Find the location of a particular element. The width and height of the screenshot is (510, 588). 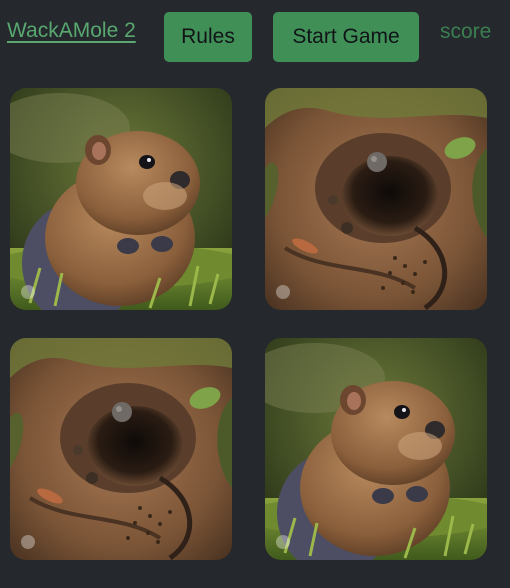

score-label: score is located at coordinates (466, 31).